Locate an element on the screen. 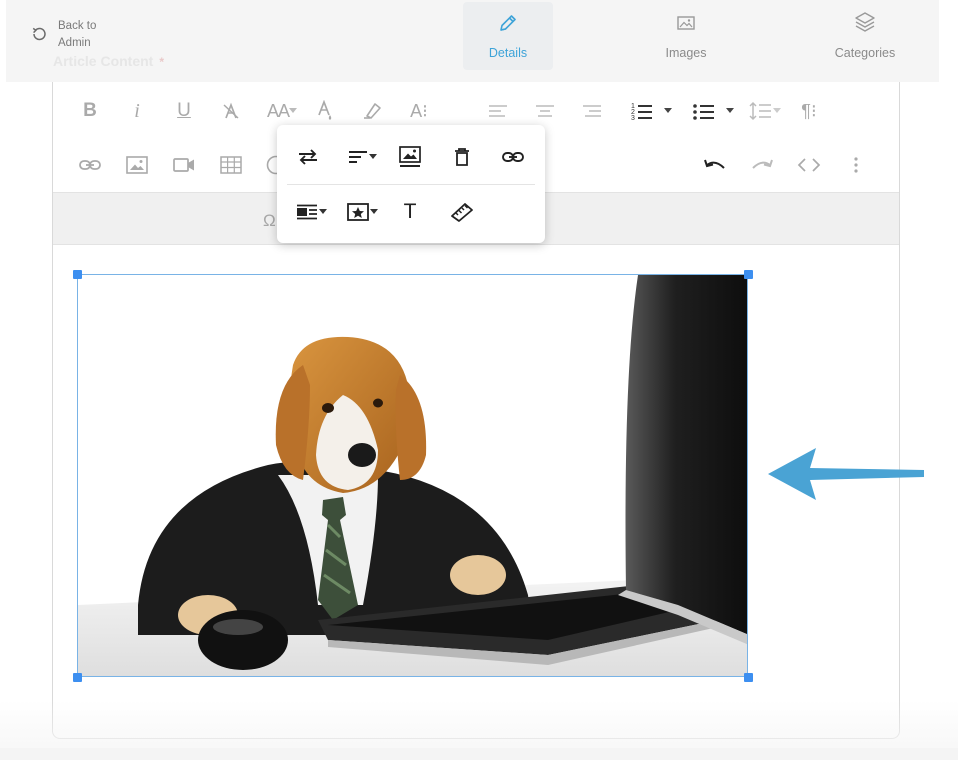 Image resolution: width=958 pixels, height=760 pixels. align-left-icon is located at coordinates (498, 111).